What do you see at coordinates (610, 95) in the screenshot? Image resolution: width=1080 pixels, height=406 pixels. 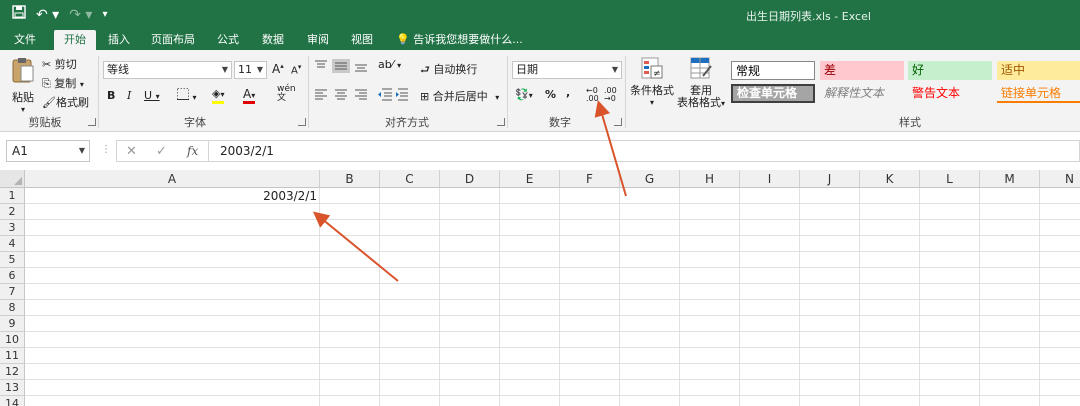 I see `decrease-decimal-button: .00 →0` at bounding box center [610, 95].